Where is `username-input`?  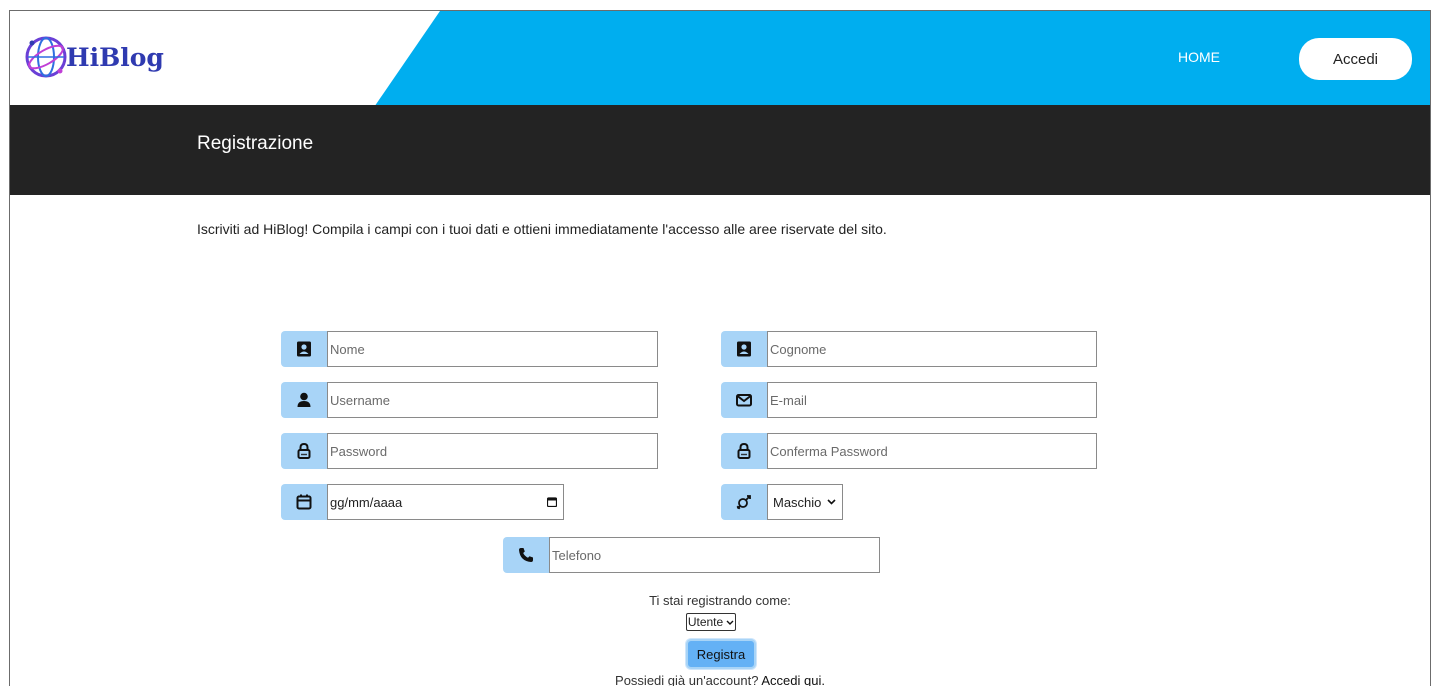 username-input is located at coordinates (492, 400).